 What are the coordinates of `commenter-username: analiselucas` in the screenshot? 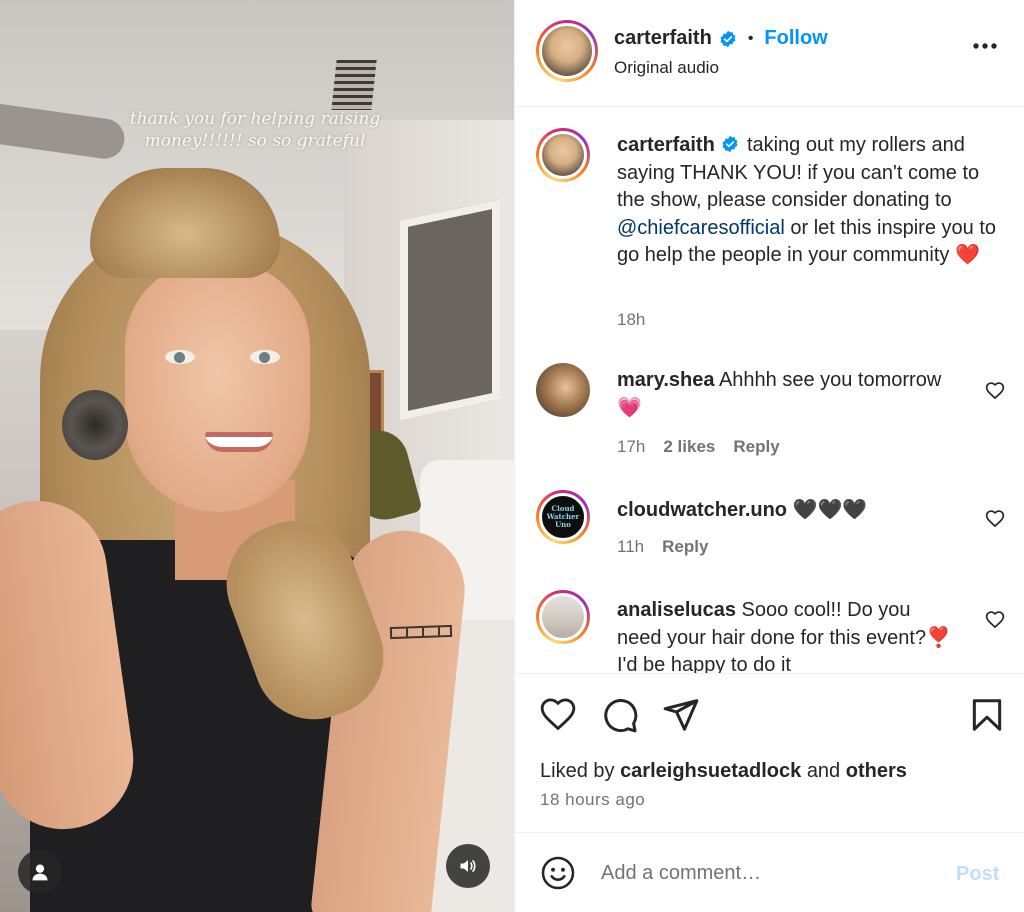 It's located at (676, 610).